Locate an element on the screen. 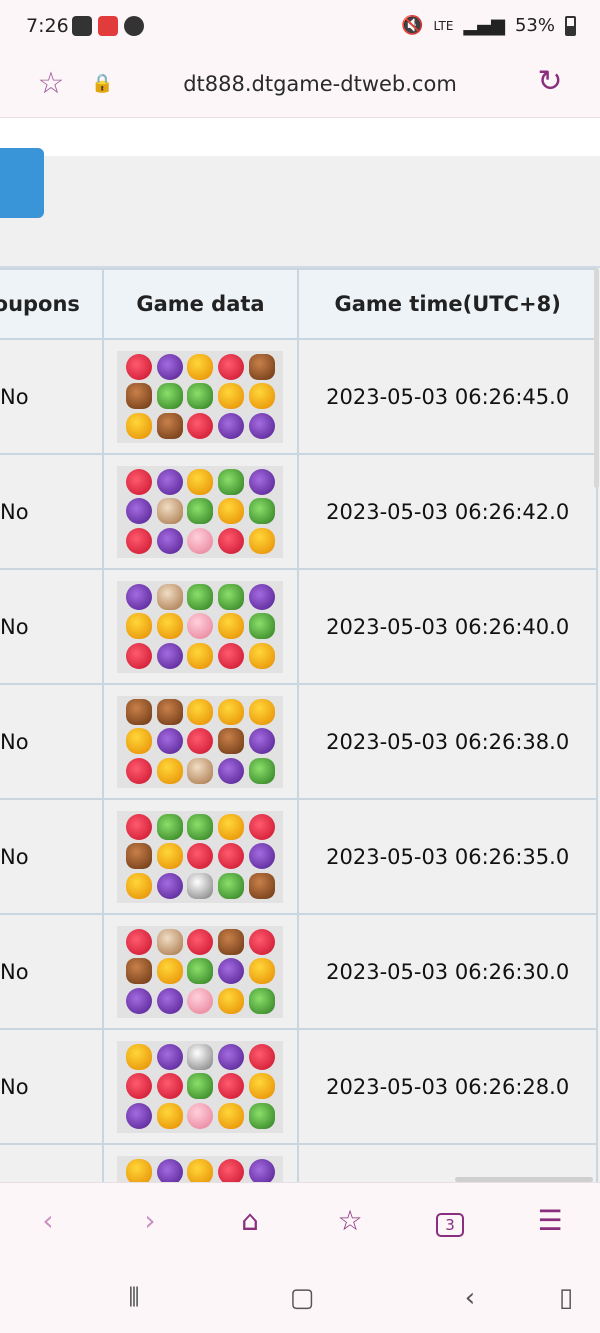  battery-icon is located at coordinates (570, 25).